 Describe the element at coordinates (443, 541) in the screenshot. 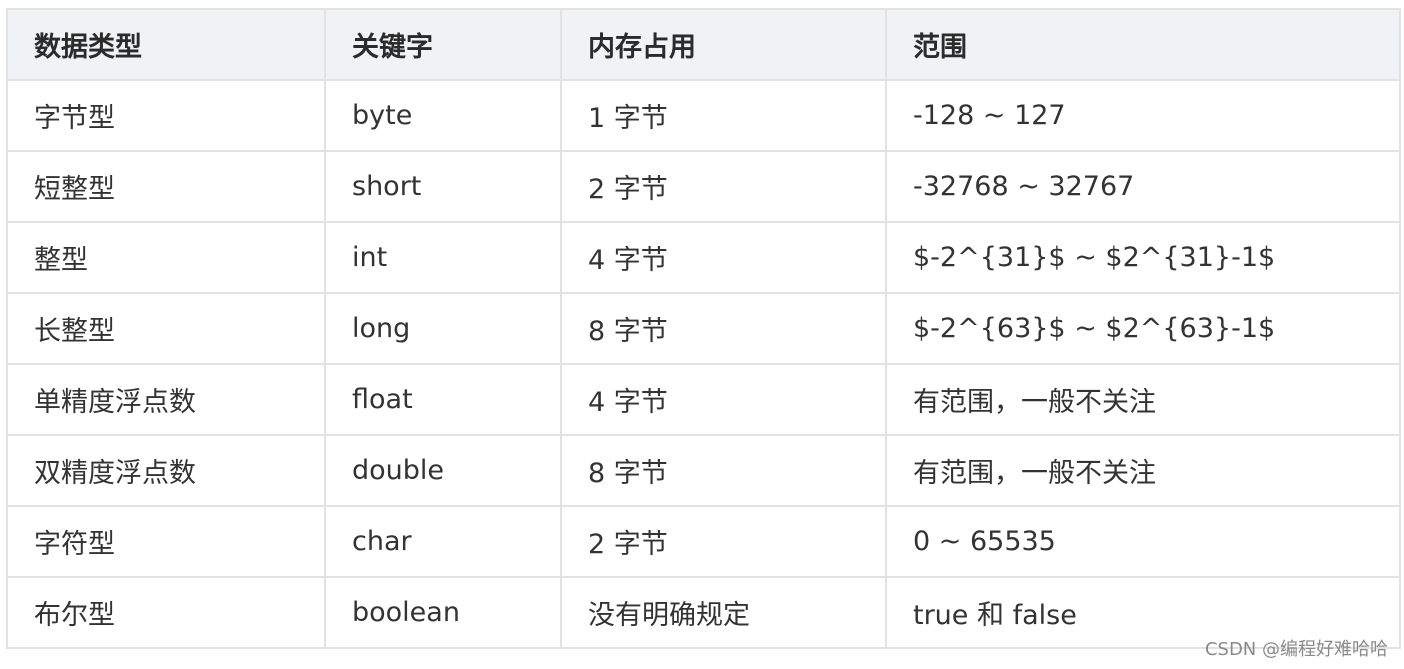

I see `cell-keyword: char` at that location.